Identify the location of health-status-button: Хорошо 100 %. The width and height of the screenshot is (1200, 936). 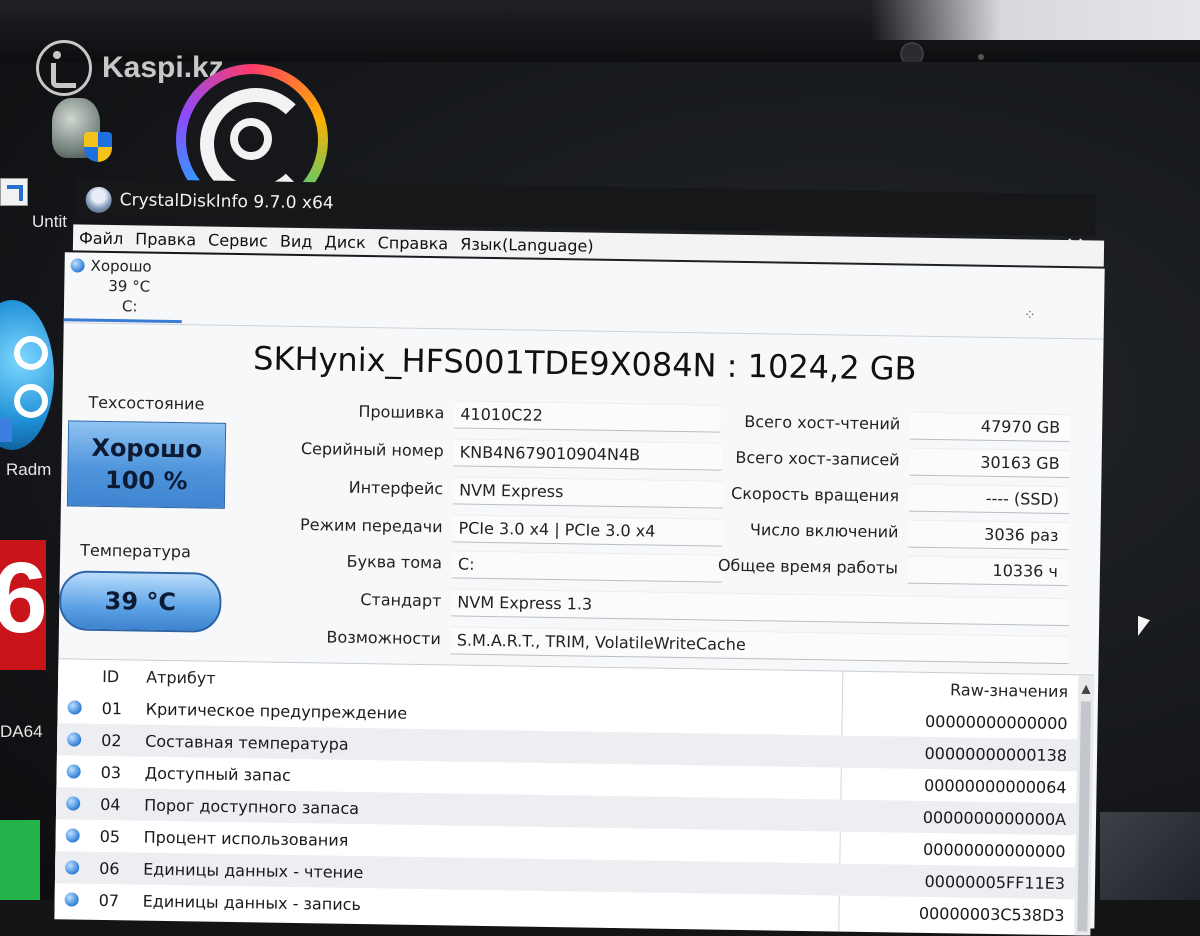
(146, 464).